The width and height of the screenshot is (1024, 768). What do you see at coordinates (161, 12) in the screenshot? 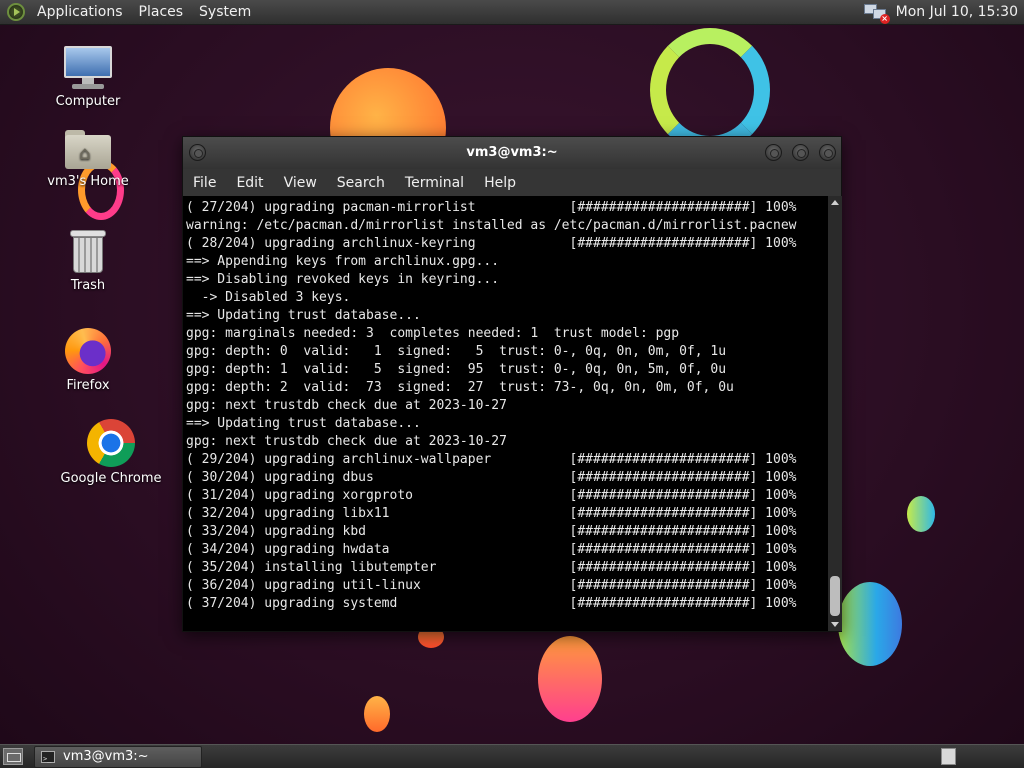
I see `places-menu: Places` at bounding box center [161, 12].